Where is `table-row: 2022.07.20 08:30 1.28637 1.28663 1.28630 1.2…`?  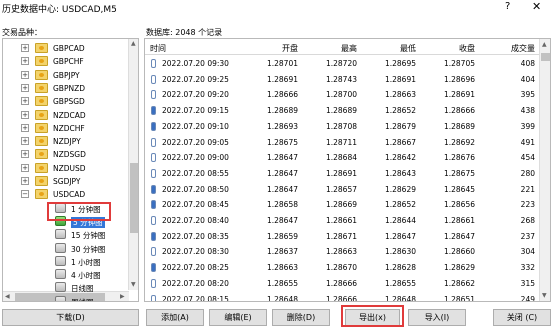 table-row: 2022.07.20 08:30 1.28637 1.28663 1.28630 1.2… is located at coordinates (342, 252).